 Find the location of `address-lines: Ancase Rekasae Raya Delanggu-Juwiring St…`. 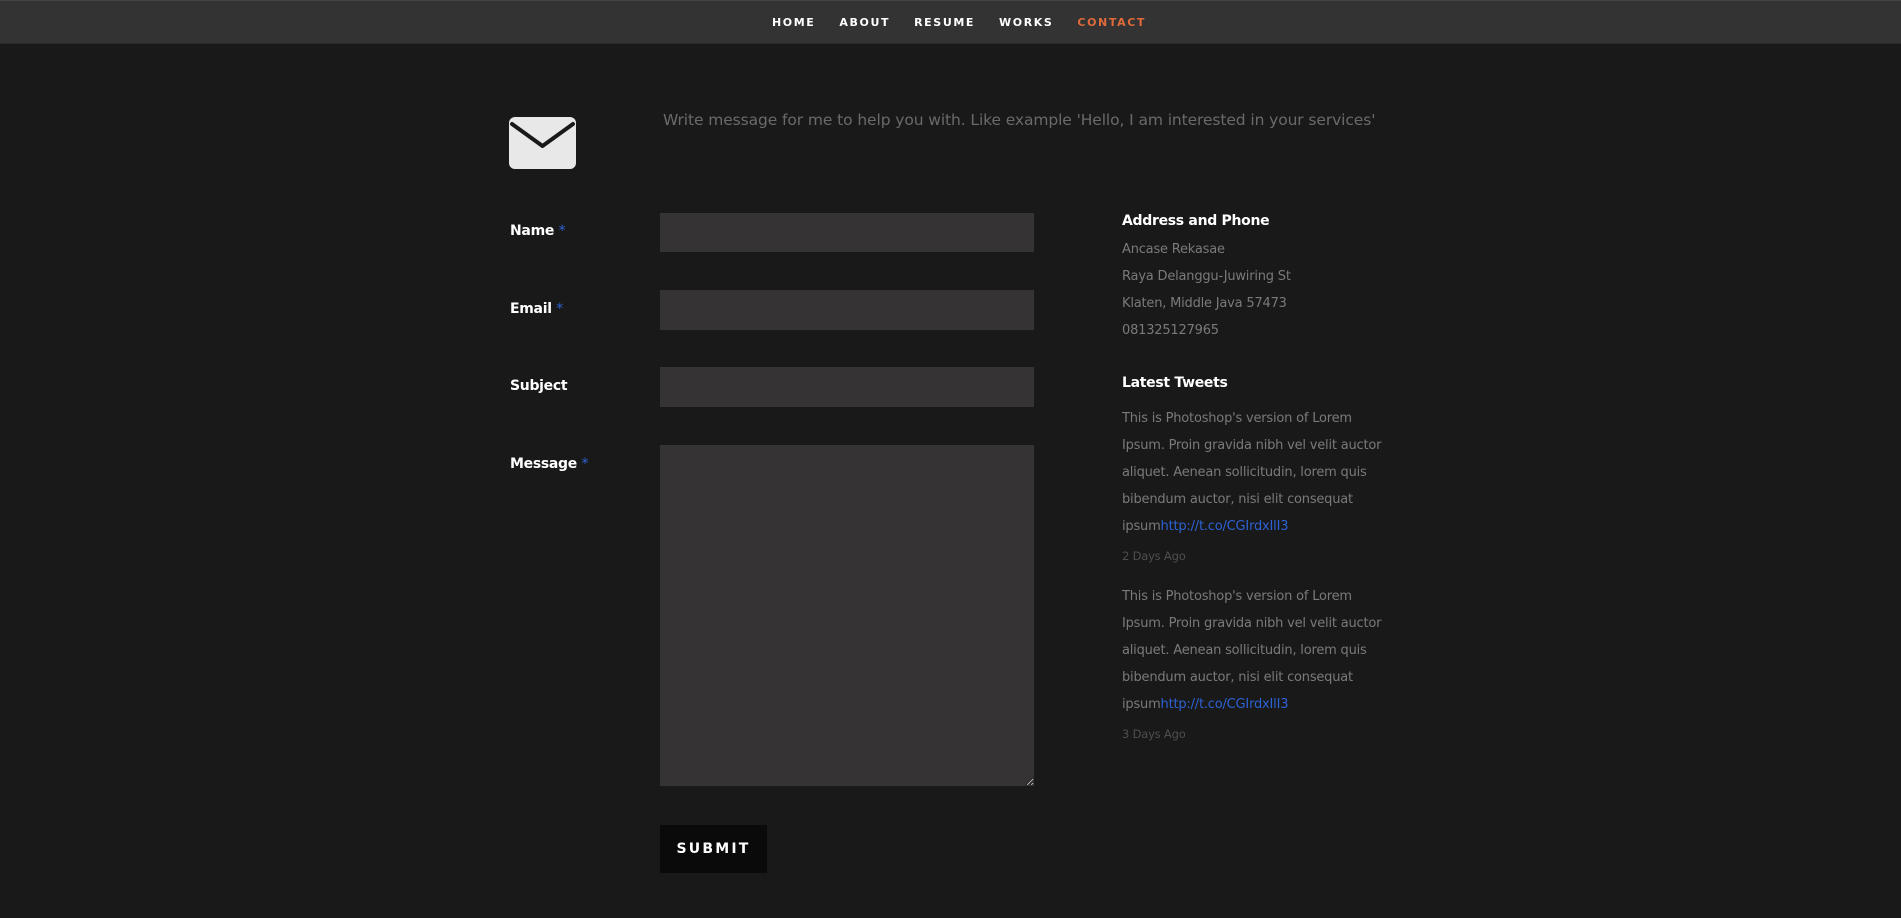

address-lines: Ancase Rekasae Raya Delanggu-Juwiring St… is located at coordinates (1267, 290).